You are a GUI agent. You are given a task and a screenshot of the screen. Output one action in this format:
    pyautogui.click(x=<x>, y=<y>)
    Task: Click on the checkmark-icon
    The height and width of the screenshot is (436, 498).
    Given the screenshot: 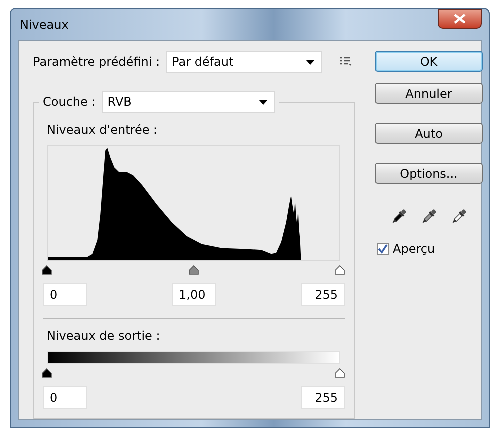 What is the action you would take?
    pyautogui.click(x=383, y=249)
    